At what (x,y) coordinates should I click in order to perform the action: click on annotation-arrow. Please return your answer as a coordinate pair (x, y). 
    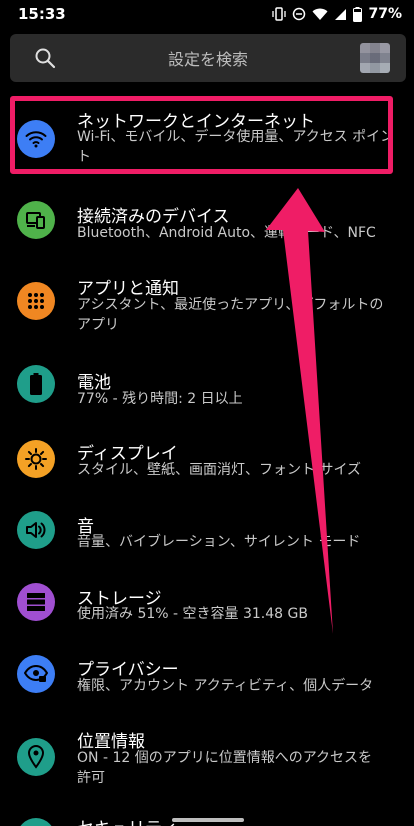
    Looking at the image, I should click on (299, 411).